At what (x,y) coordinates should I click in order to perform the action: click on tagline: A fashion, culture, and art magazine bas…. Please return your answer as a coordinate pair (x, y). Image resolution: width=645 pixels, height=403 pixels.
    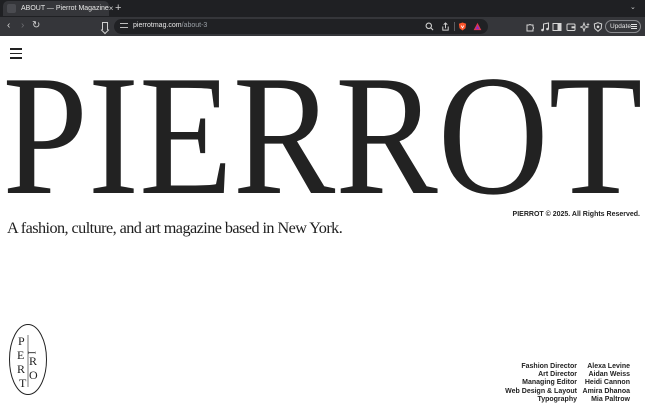
    Looking at the image, I should click on (175, 228).